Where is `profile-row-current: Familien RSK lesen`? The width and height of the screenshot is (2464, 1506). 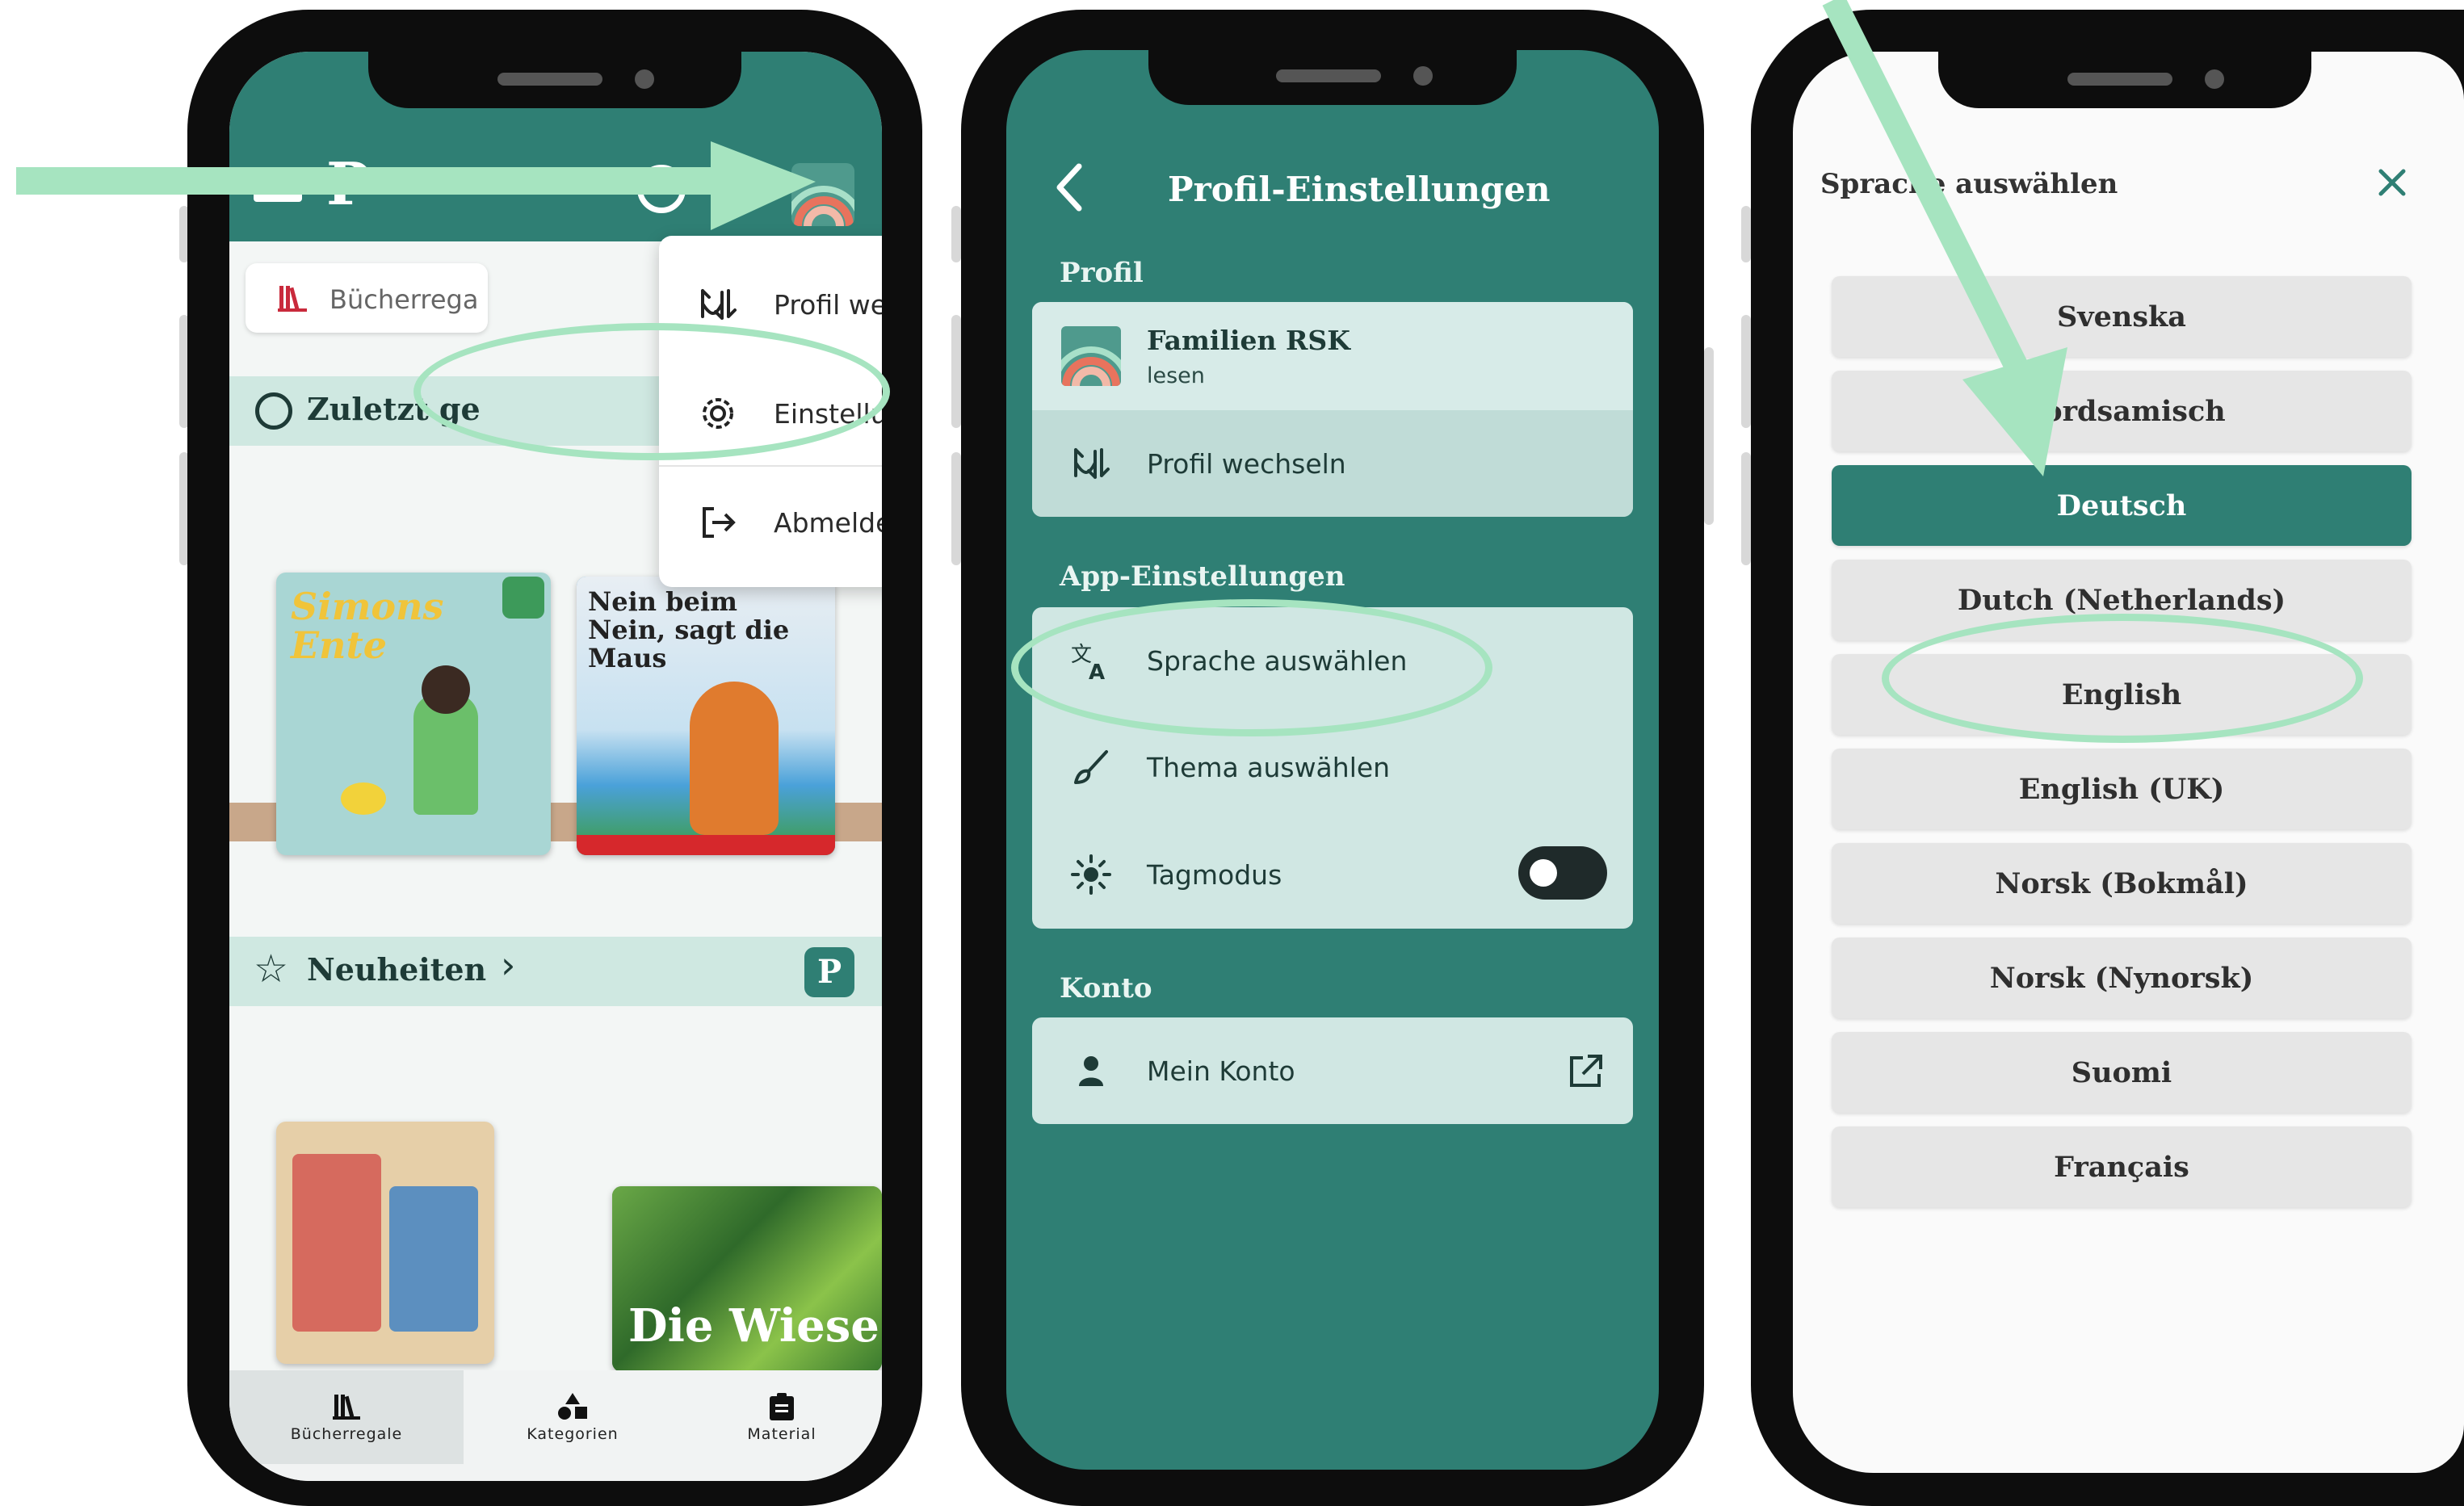 profile-row-current: Familien RSK lesen is located at coordinates (1332, 356).